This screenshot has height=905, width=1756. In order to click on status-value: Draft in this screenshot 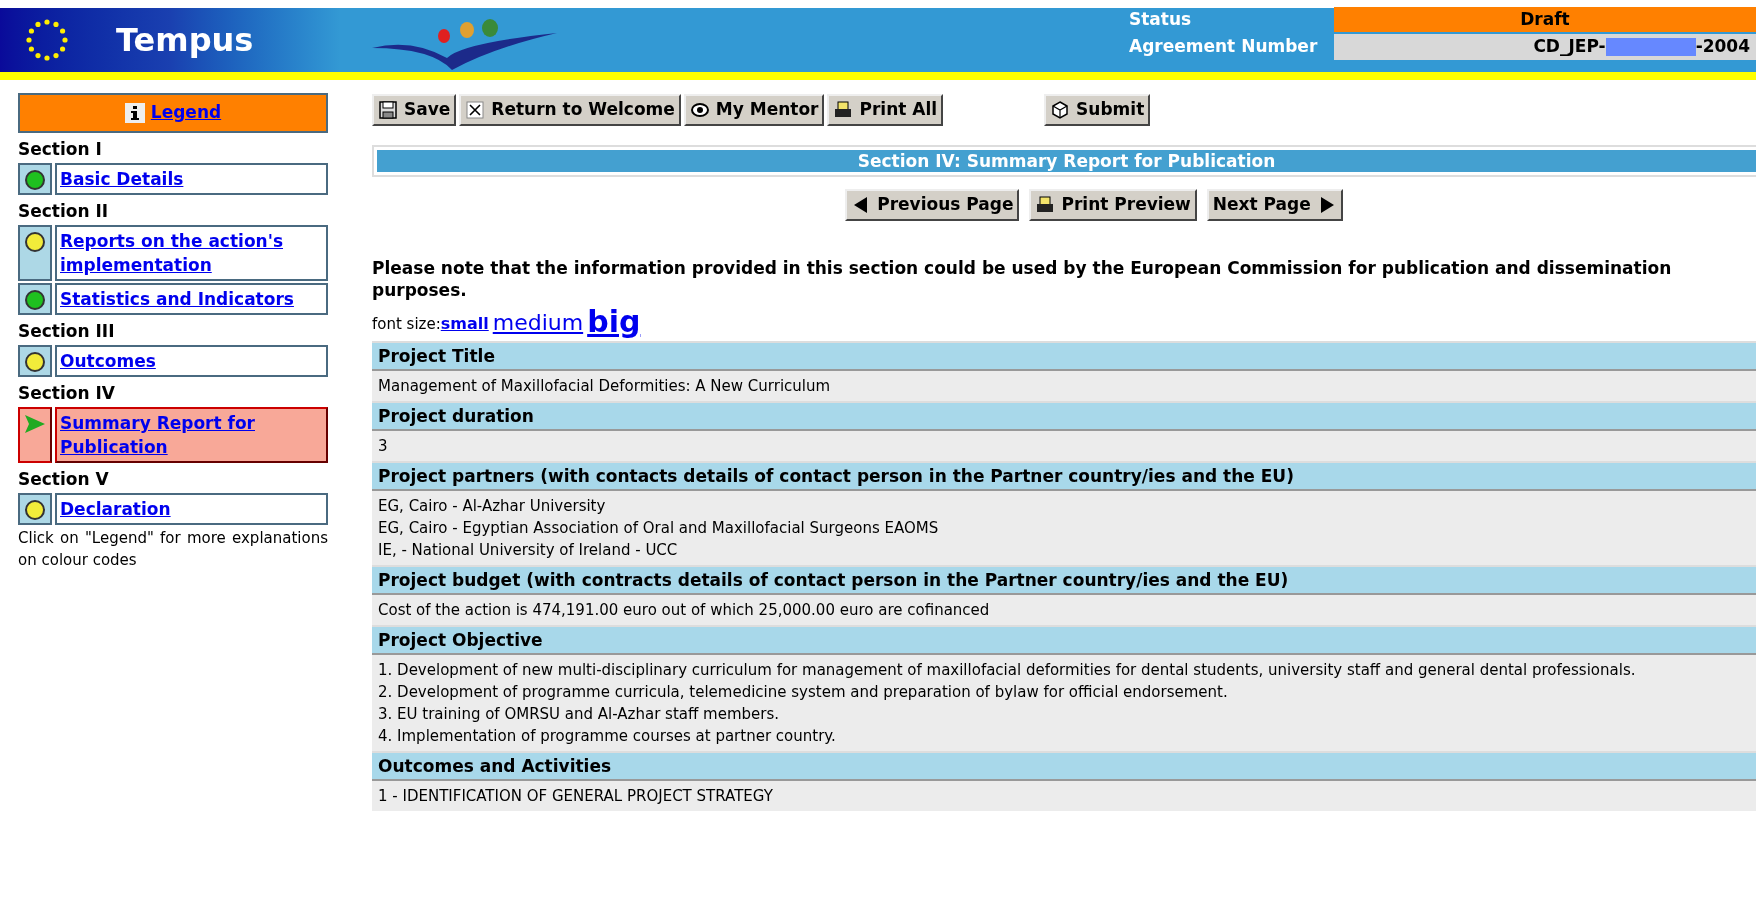, I will do `click(1545, 19)`.